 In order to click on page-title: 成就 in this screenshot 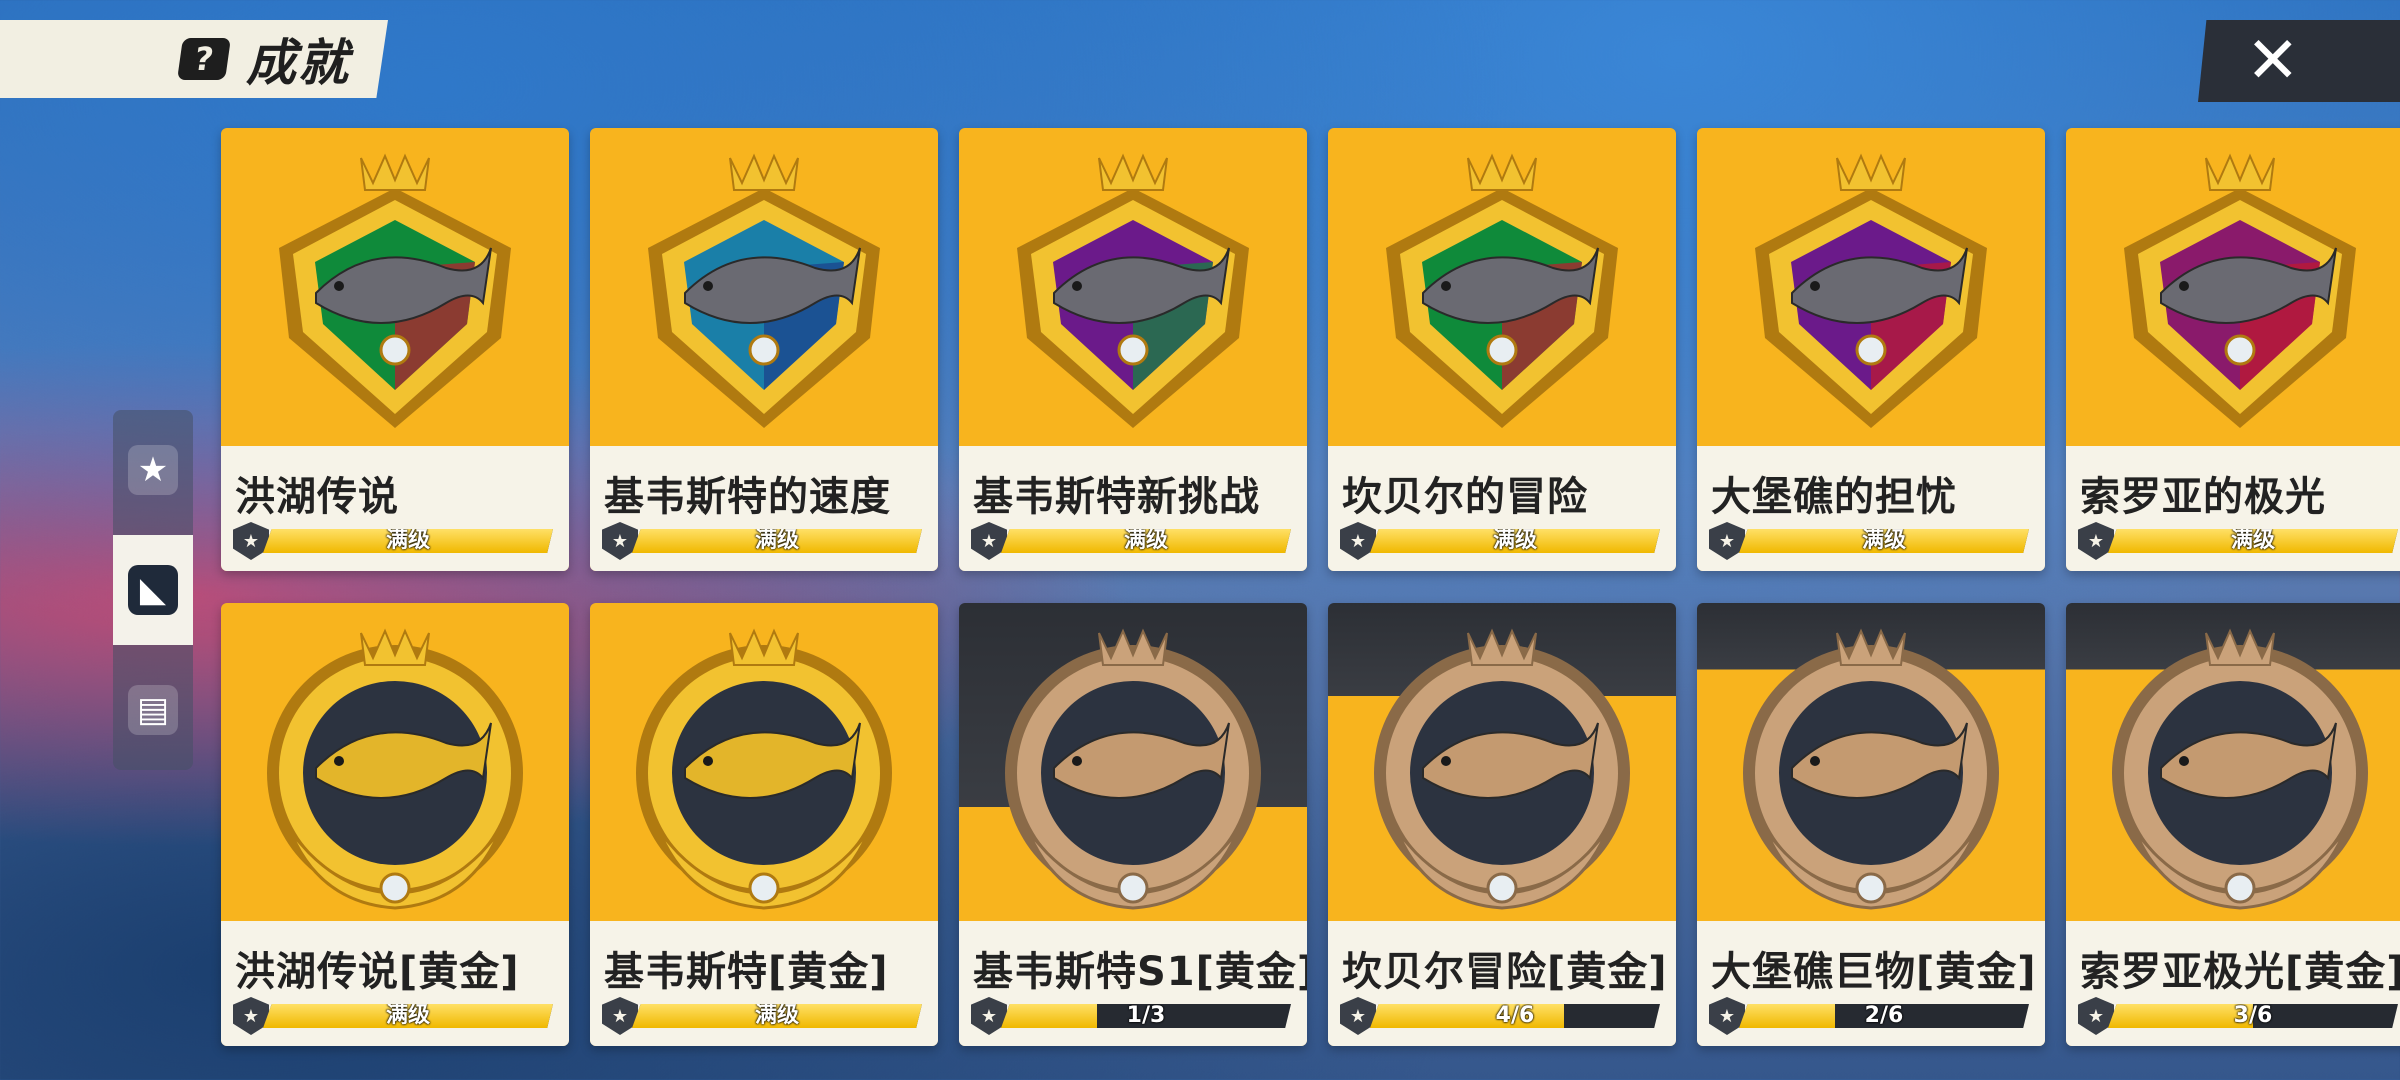, I will do `click(298, 63)`.